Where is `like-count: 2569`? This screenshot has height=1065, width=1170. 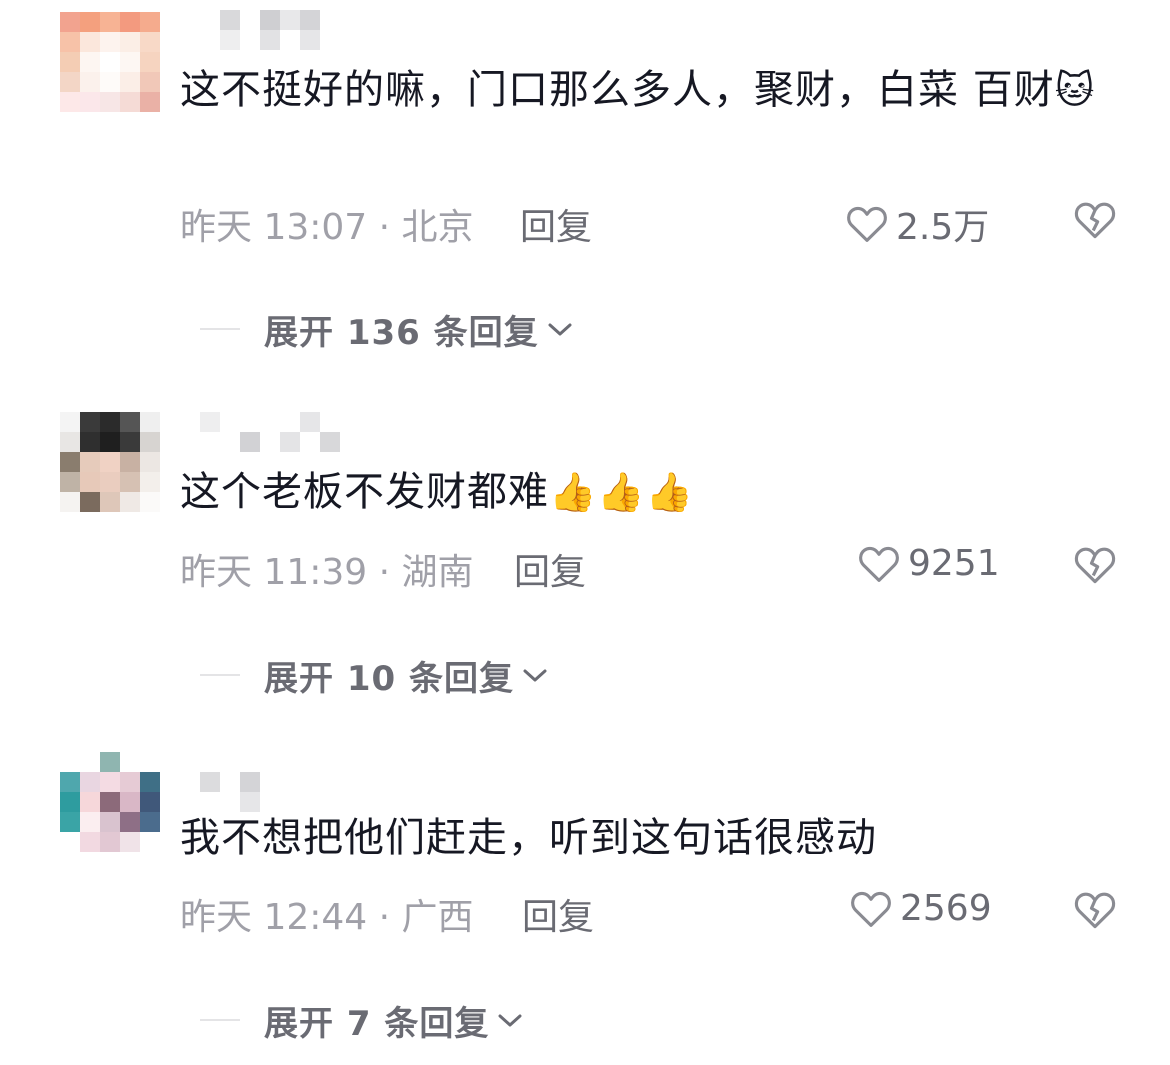
like-count: 2569 is located at coordinates (946, 908).